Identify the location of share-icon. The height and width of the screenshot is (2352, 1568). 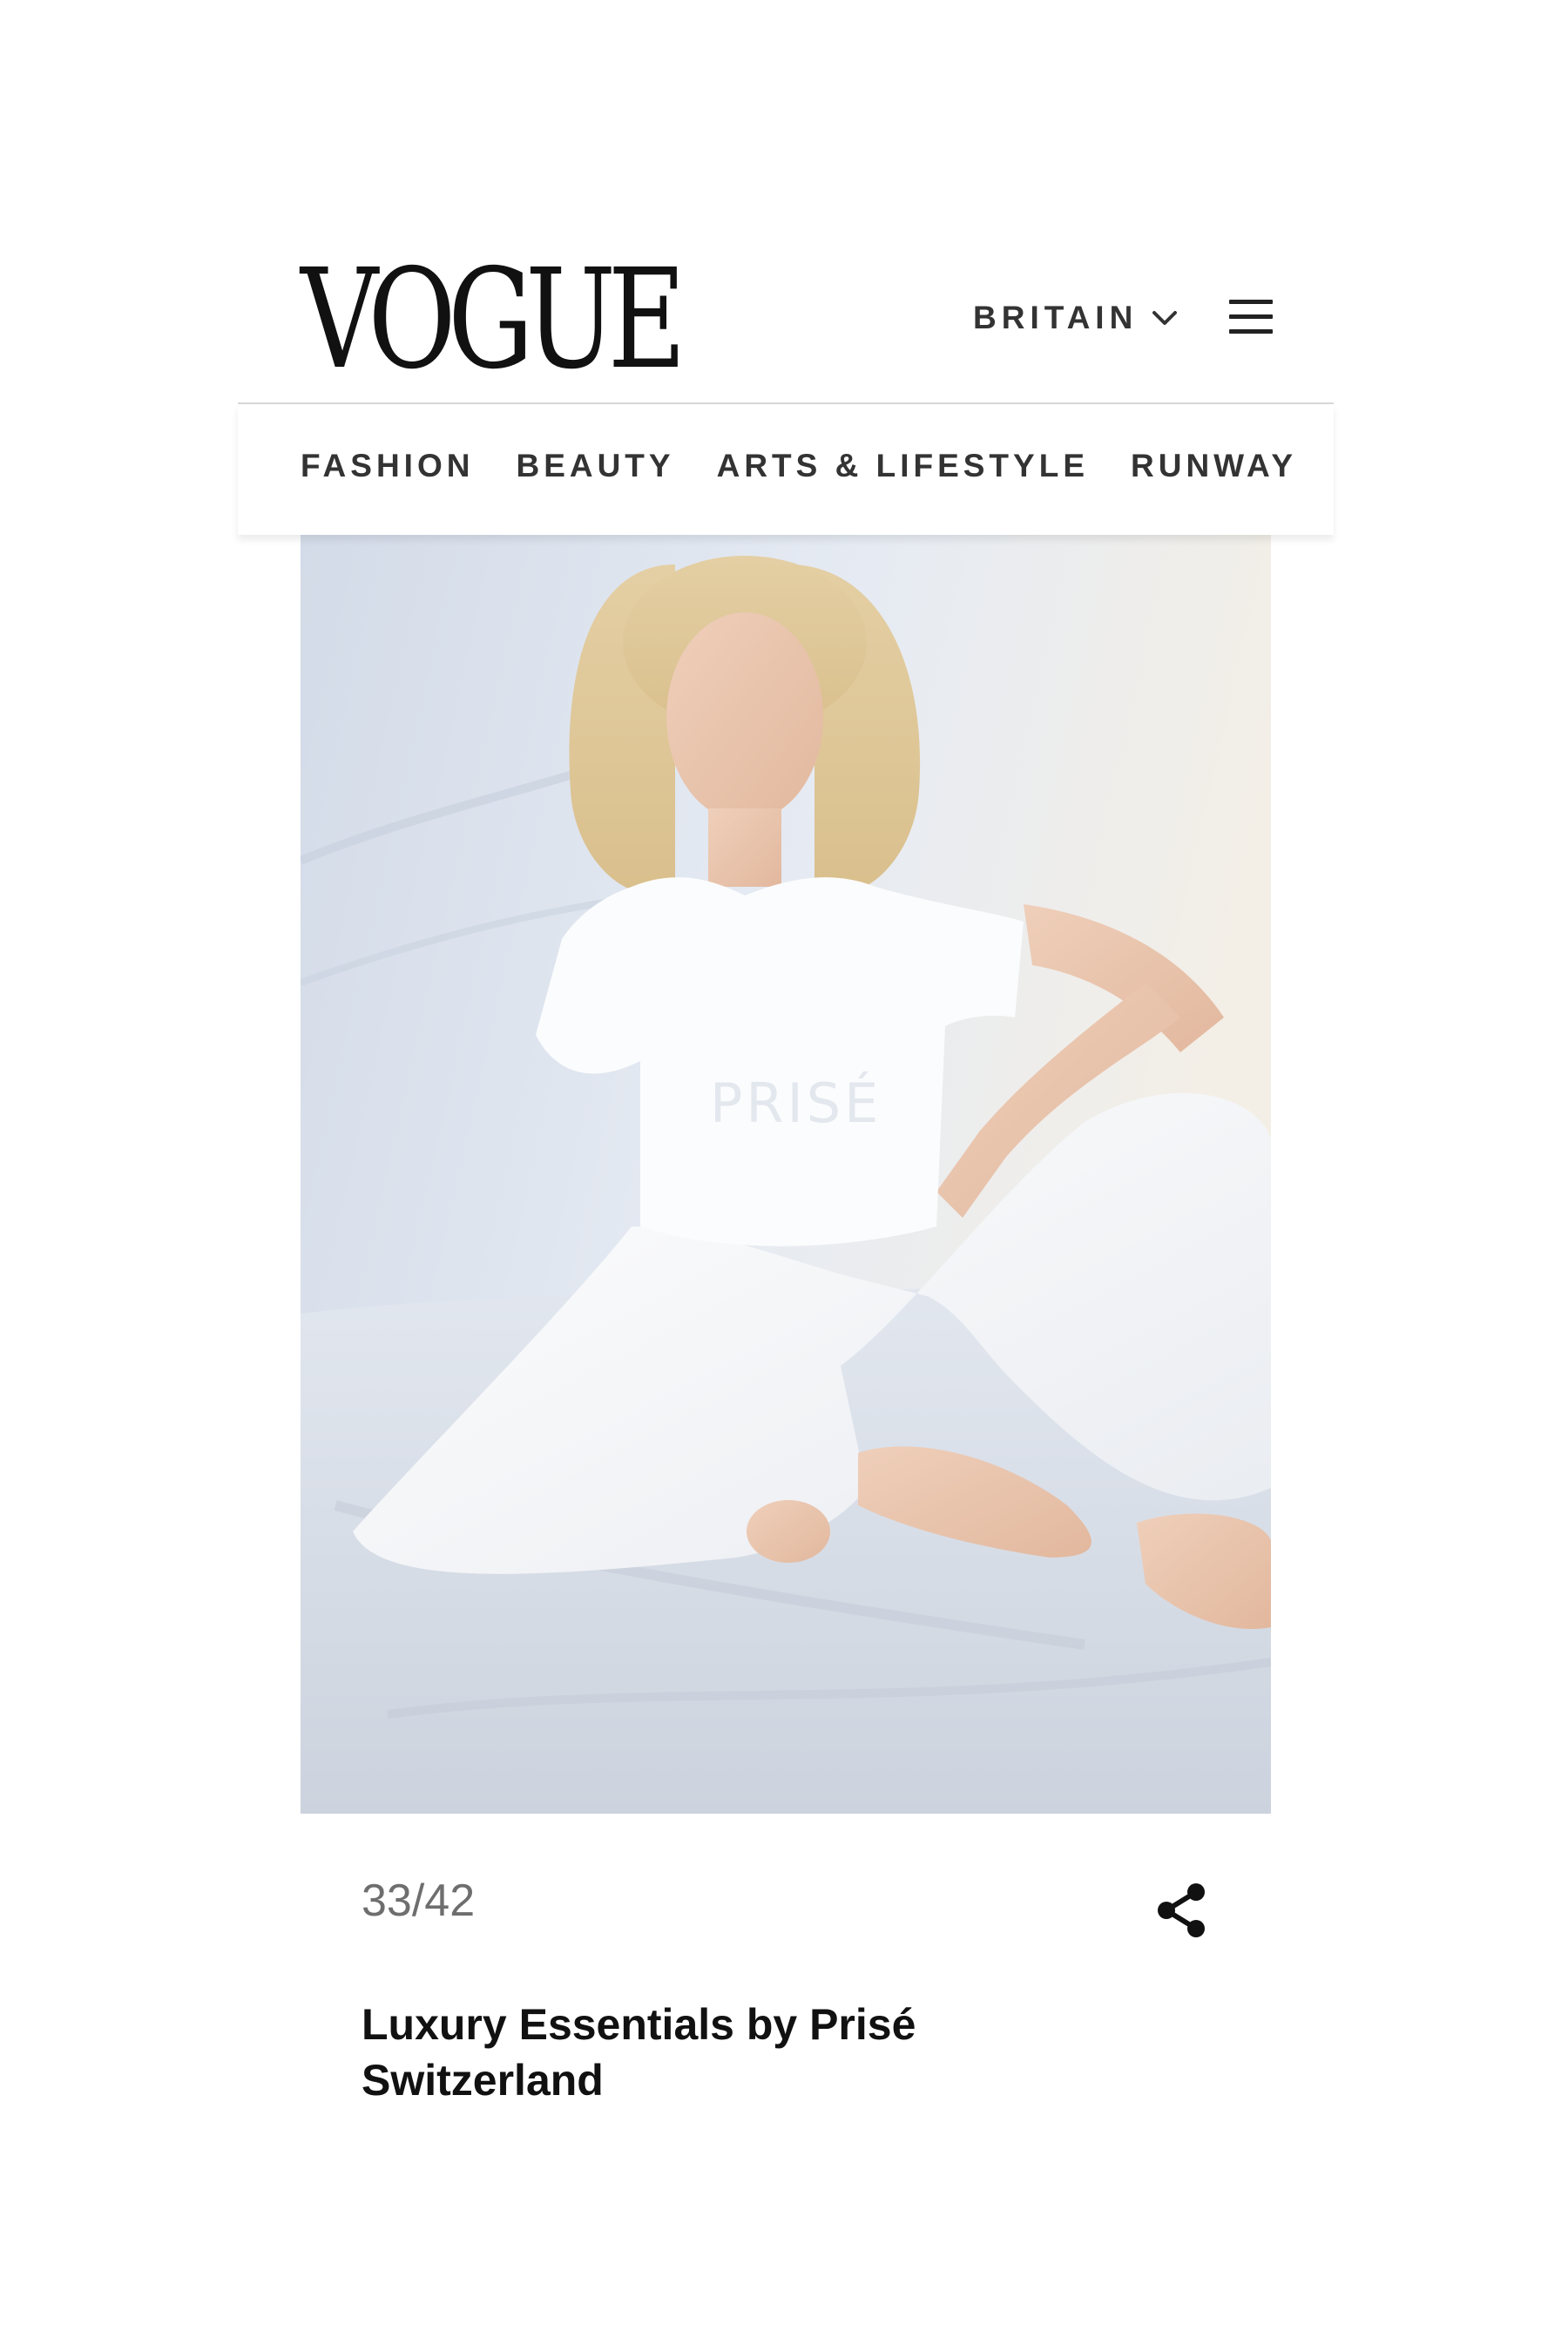
(1181, 1910).